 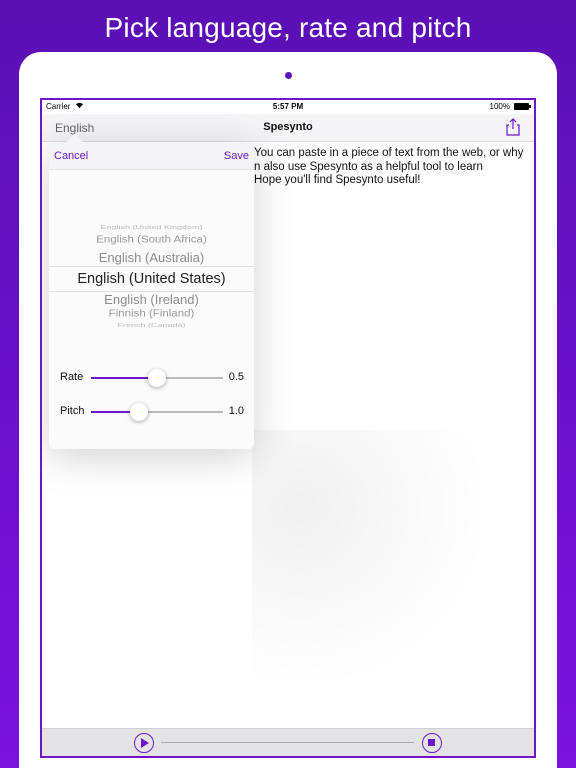 I want to click on picker-item: English (Australia), so click(x=151, y=257).